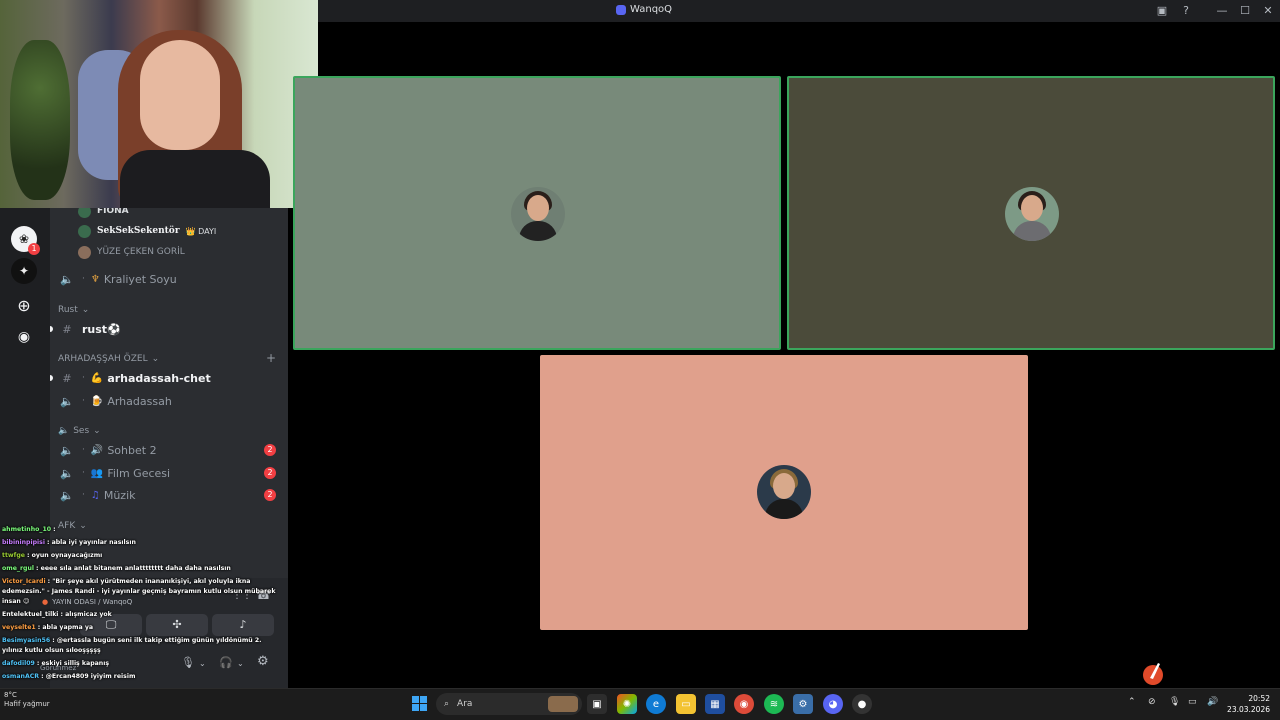  Describe the element at coordinates (1248, 704) in the screenshot. I see `system-clock: 20:52 23.03.2026` at that location.